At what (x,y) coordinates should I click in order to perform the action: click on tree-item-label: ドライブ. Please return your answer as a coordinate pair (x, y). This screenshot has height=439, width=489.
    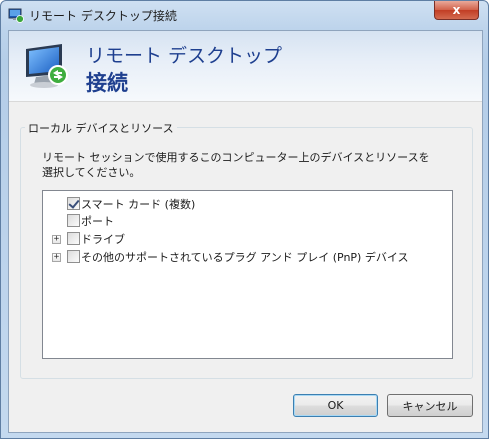
    Looking at the image, I should click on (103, 239).